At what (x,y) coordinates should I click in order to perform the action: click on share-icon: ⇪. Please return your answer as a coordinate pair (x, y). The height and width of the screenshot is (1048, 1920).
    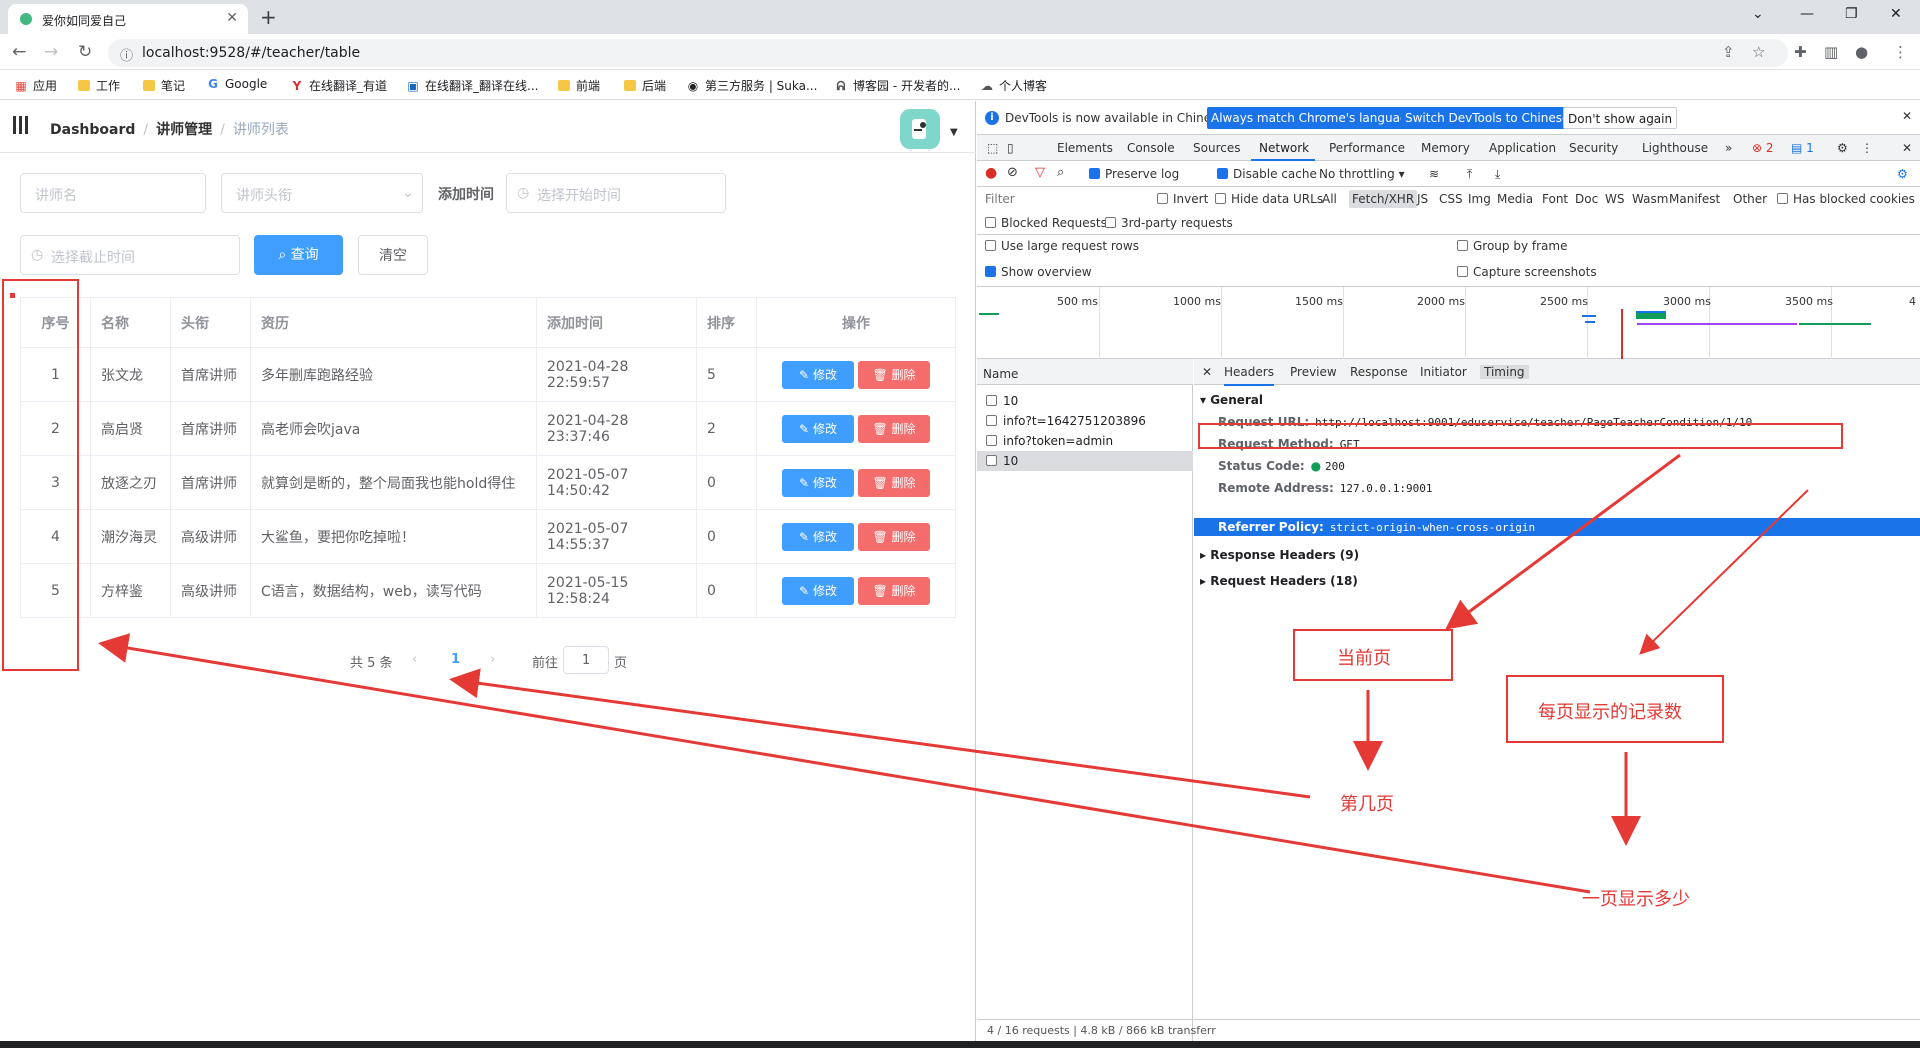
    Looking at the image, I should click on (1728, 52).